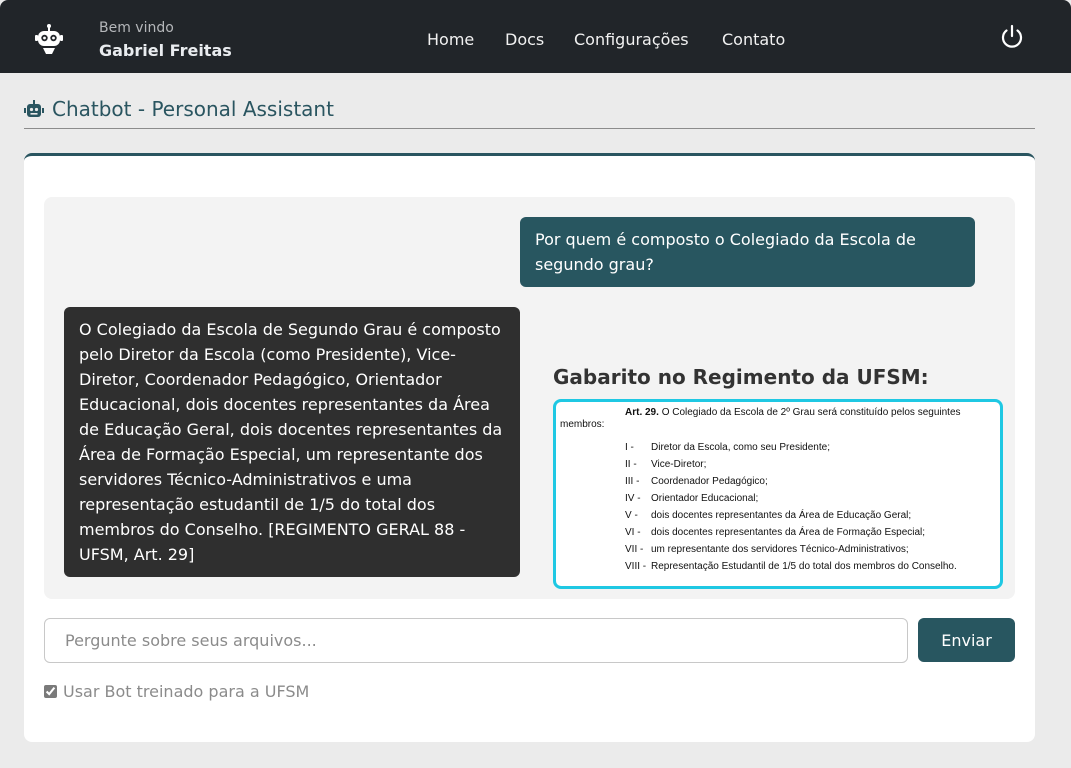 The height and width of the screenshot is (768, 1071). I want to click on question-input, so click(476, 640).